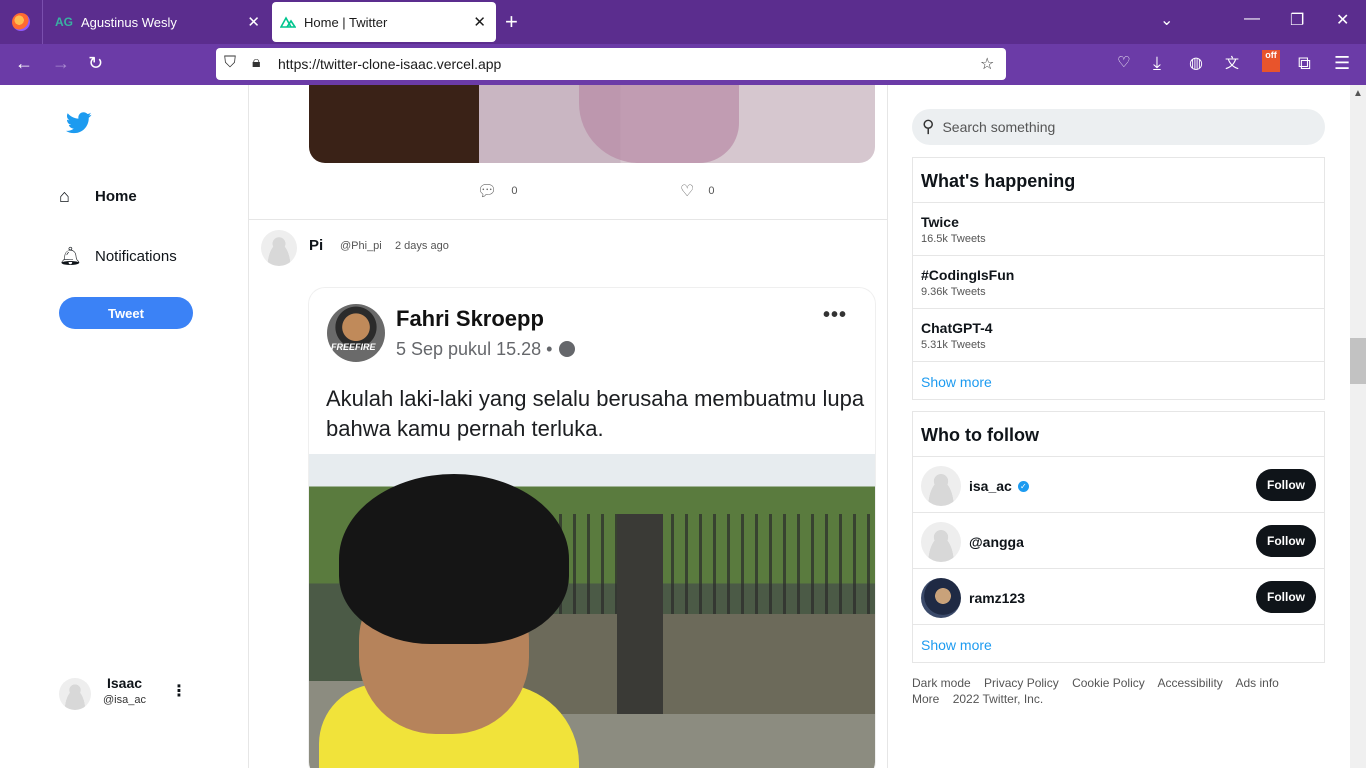  I want to click on tab-favicon: AG, so click(64, 22).